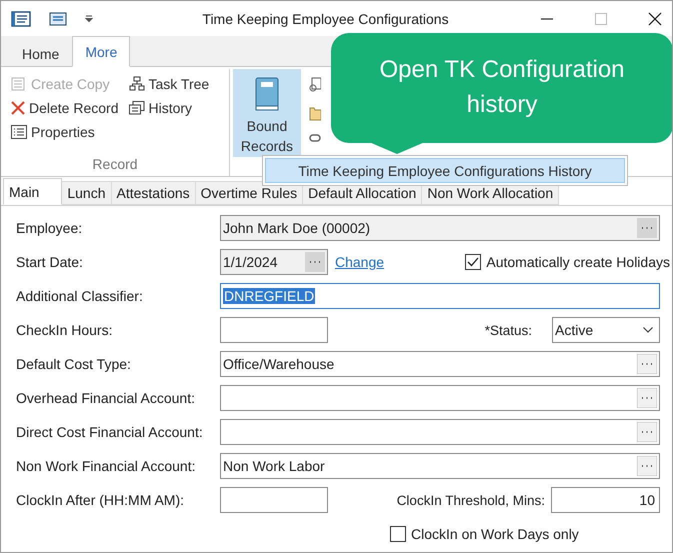 The image size is (673, 553). What do you see at coordinates (115, 165) in the screenshot?
I see `group-label: Record` at bounding box center [115, 165].